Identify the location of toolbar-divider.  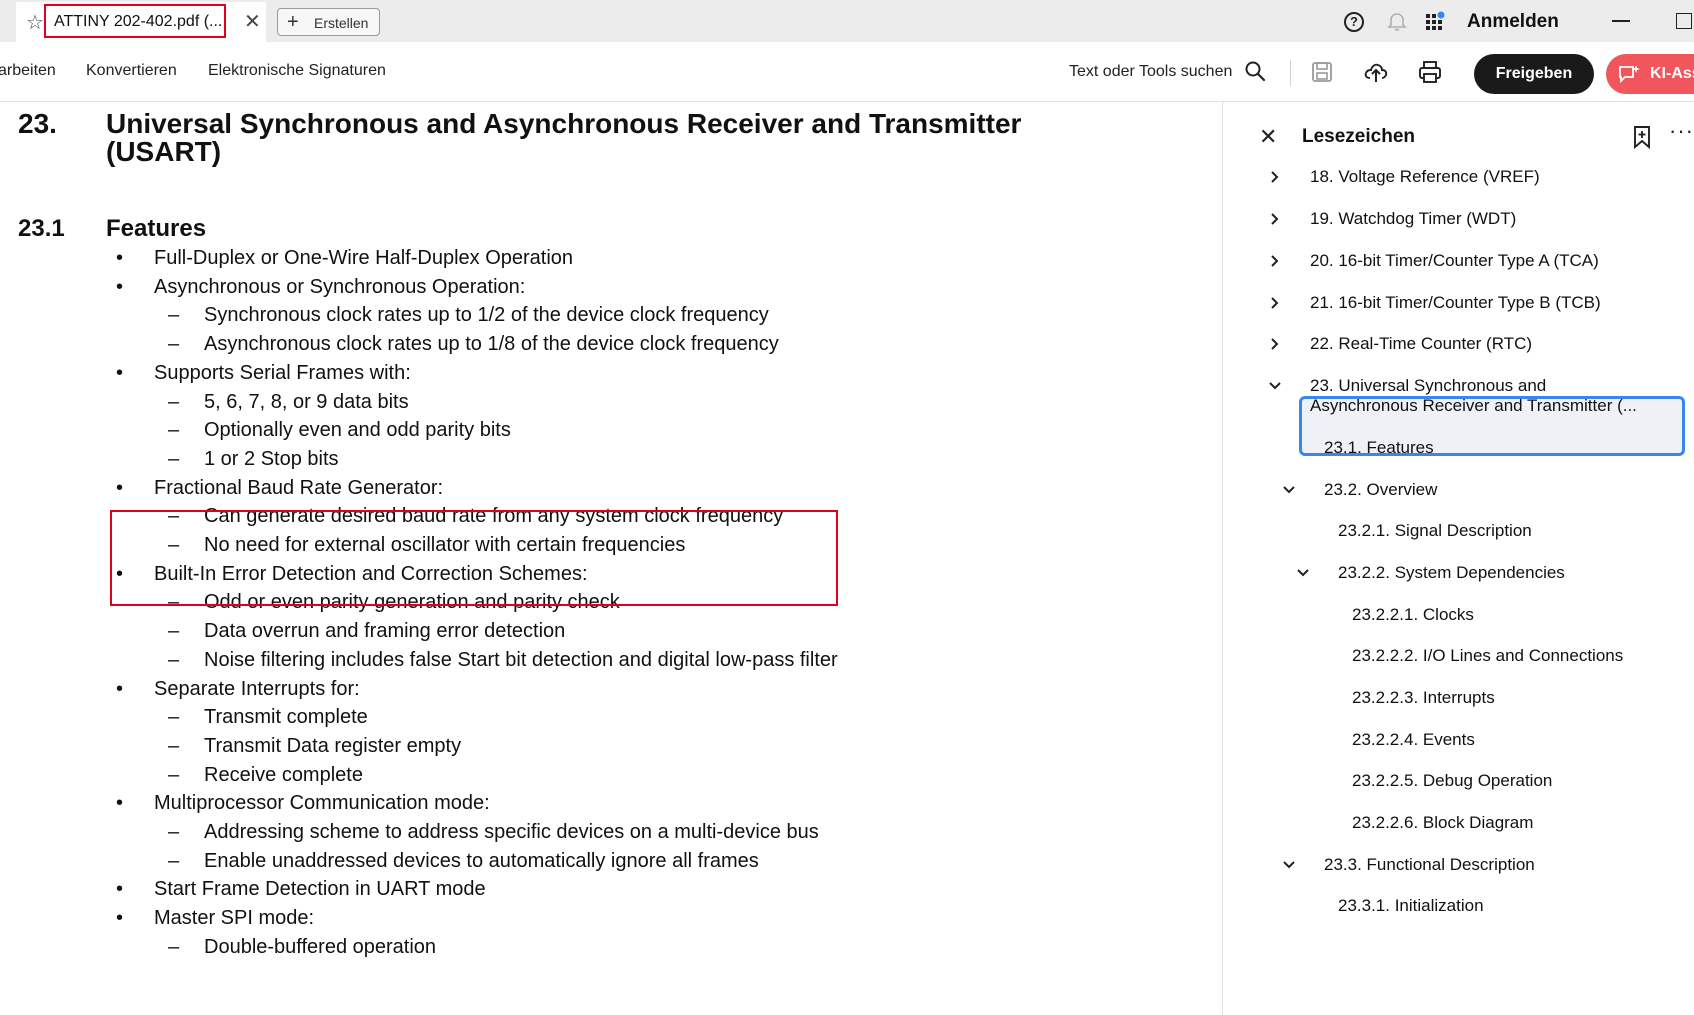
(1290, 73).